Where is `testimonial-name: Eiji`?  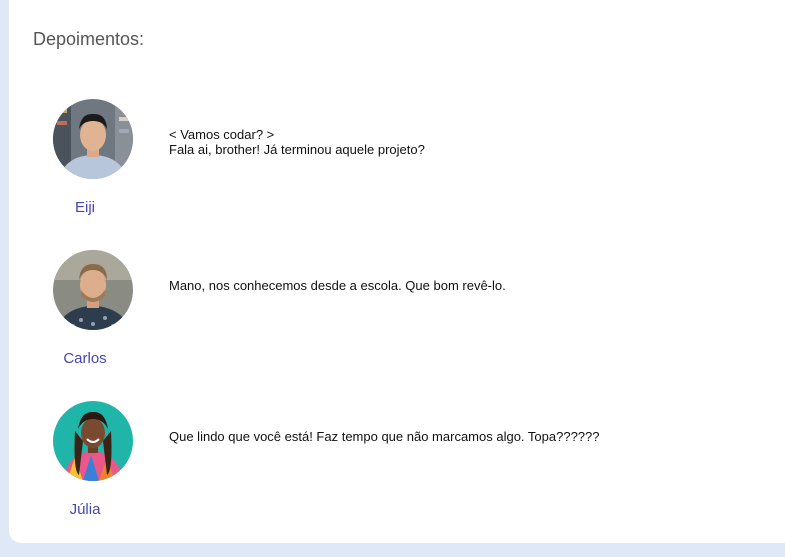 testimonial-name: Eiji is located at coordinates (84, 207).